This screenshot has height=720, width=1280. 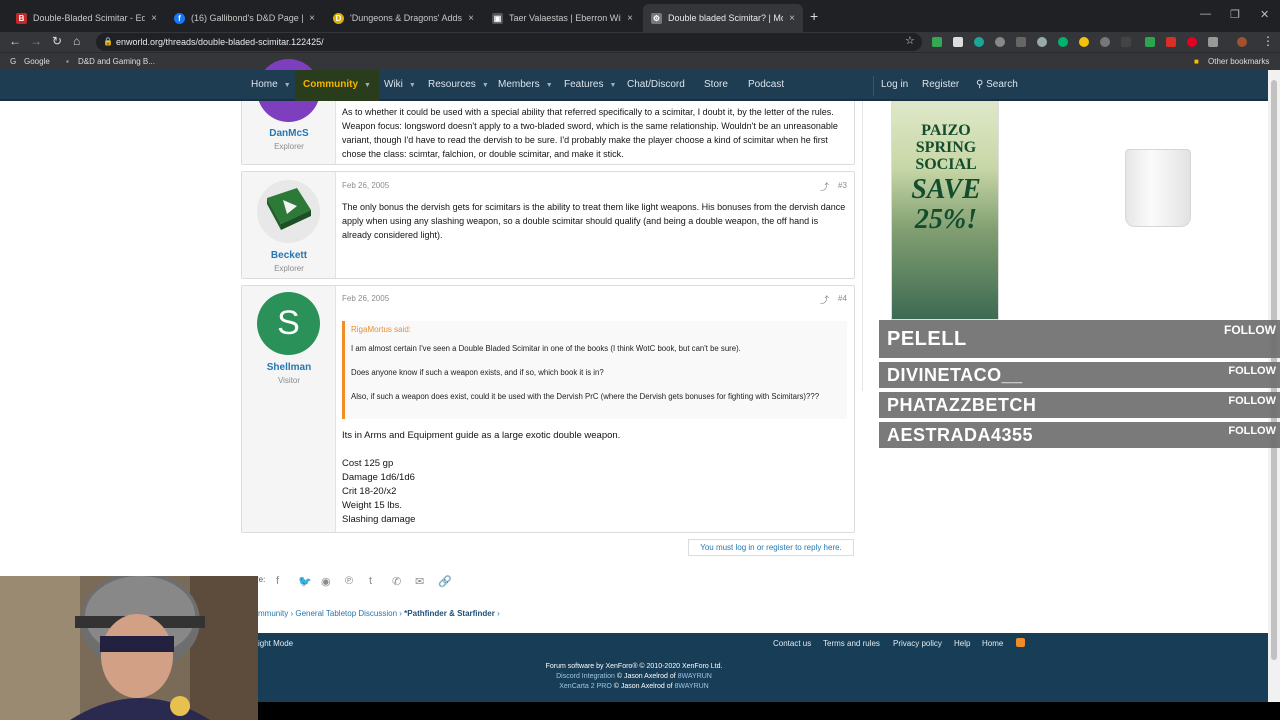 I want to click on username: Beckett, so click(x=289, y=255).